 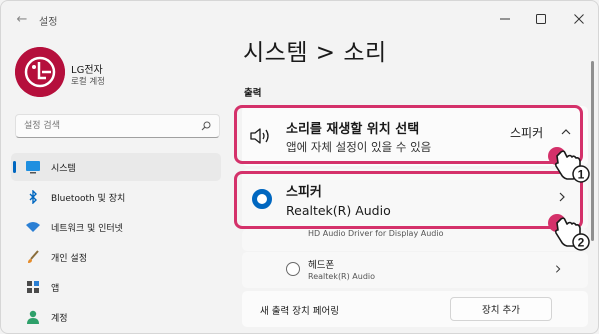 I want to click on avatar, so click(x=40, y=72).